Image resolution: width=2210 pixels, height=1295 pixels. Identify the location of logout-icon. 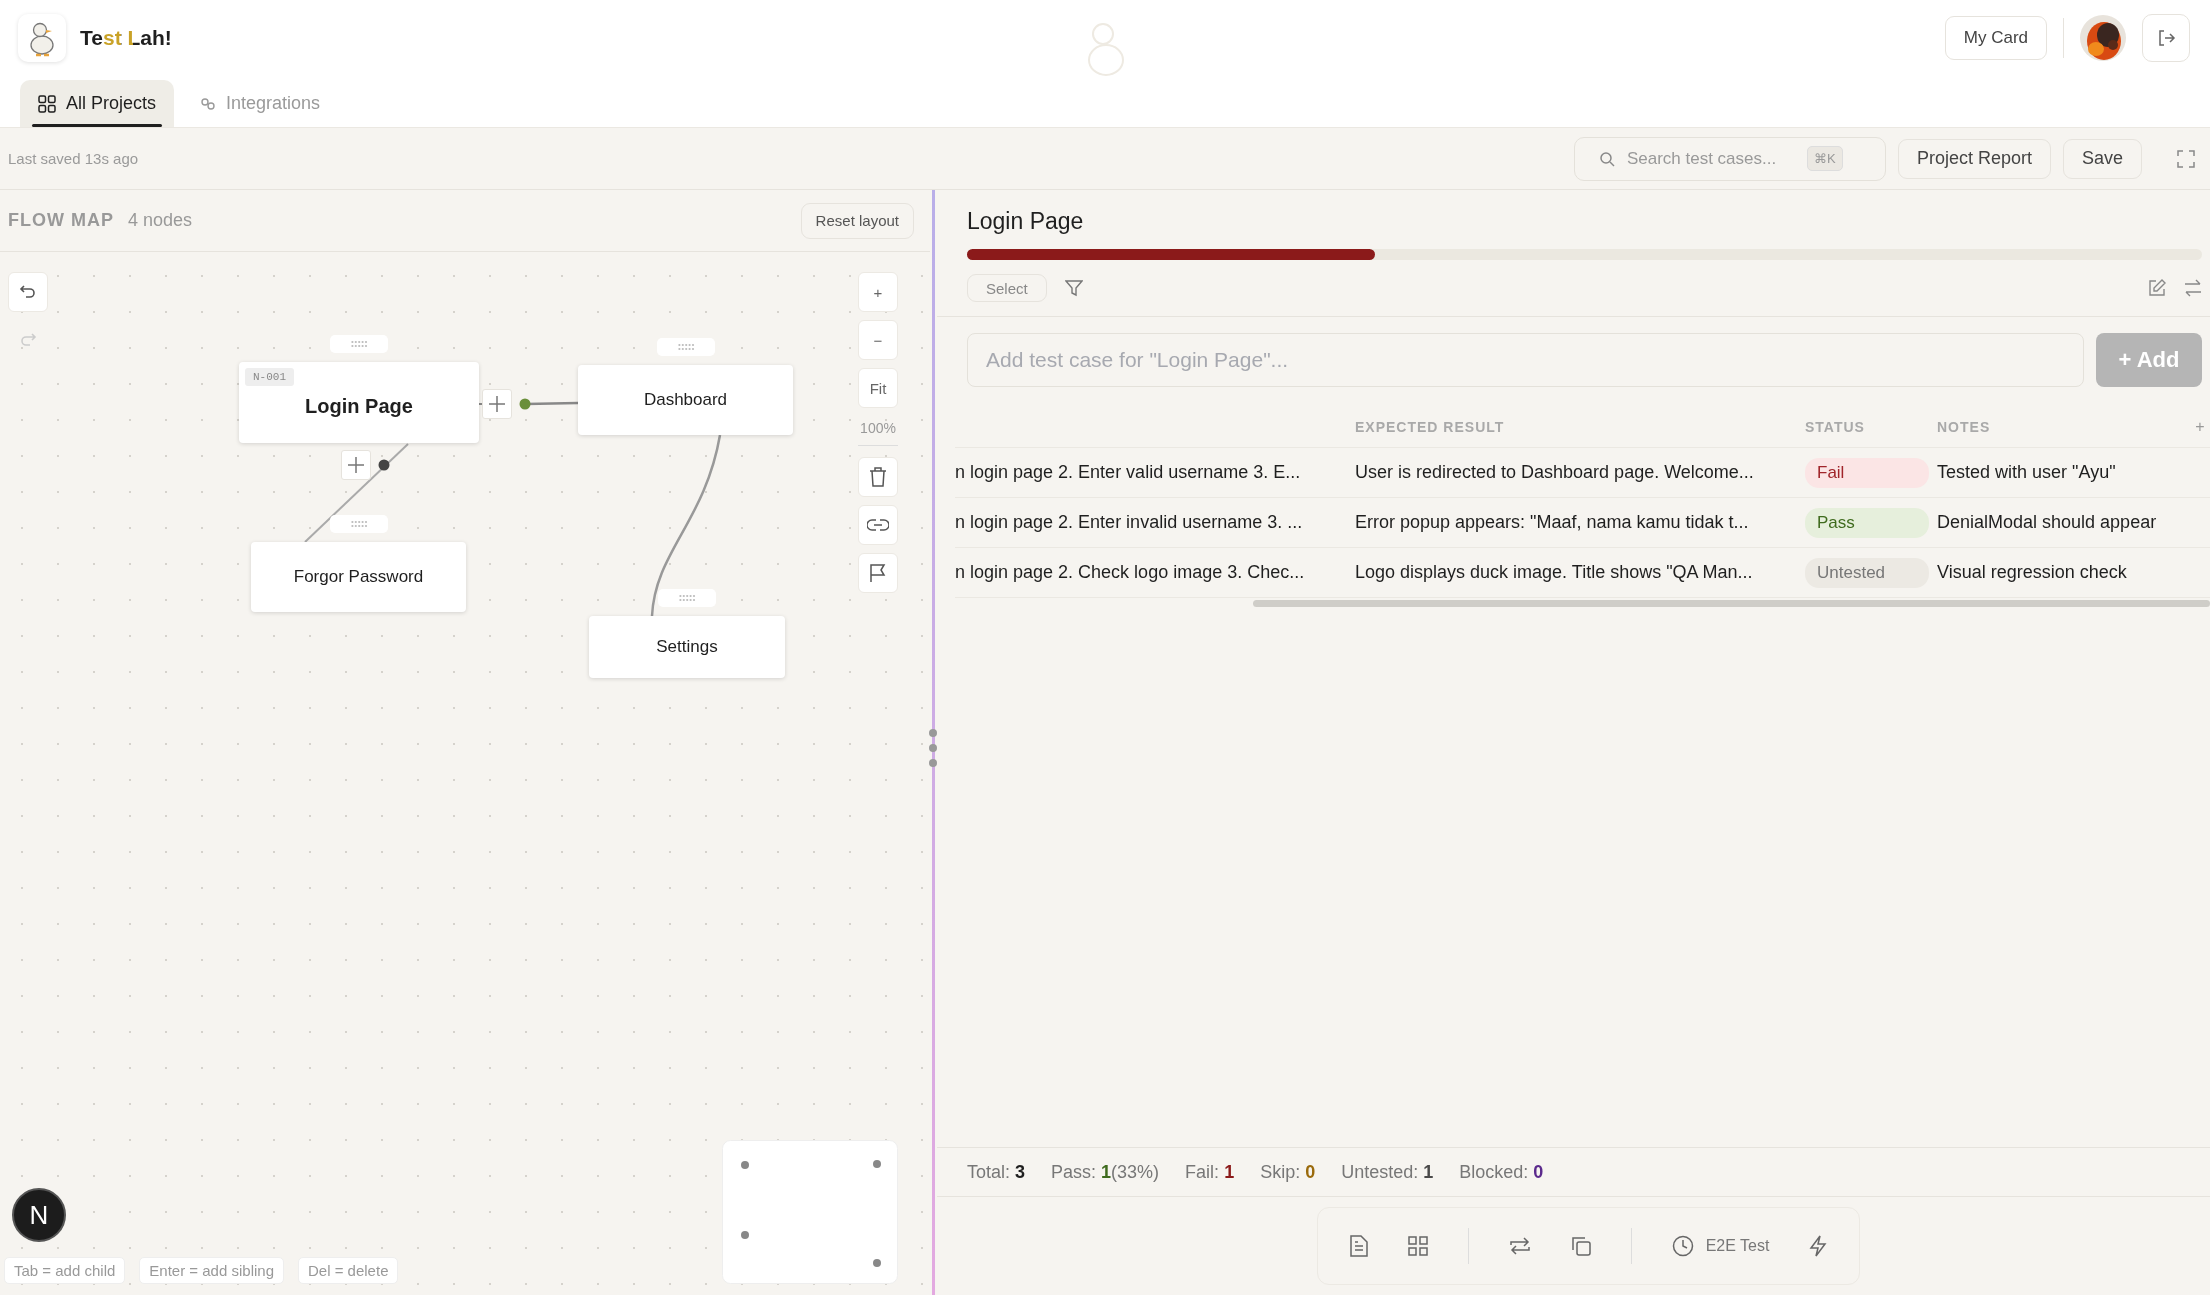
(2166, 37).